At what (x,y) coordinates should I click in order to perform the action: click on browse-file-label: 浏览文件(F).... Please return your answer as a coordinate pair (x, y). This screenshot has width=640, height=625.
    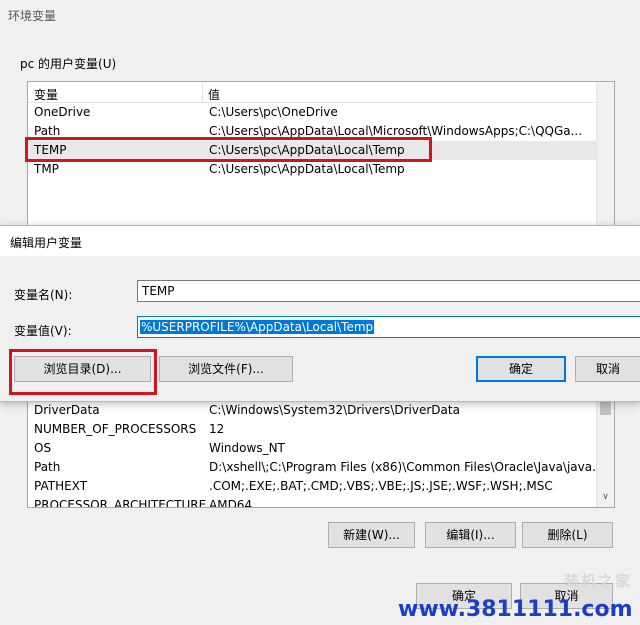
    Looking at the image, I should click on (226, 369).